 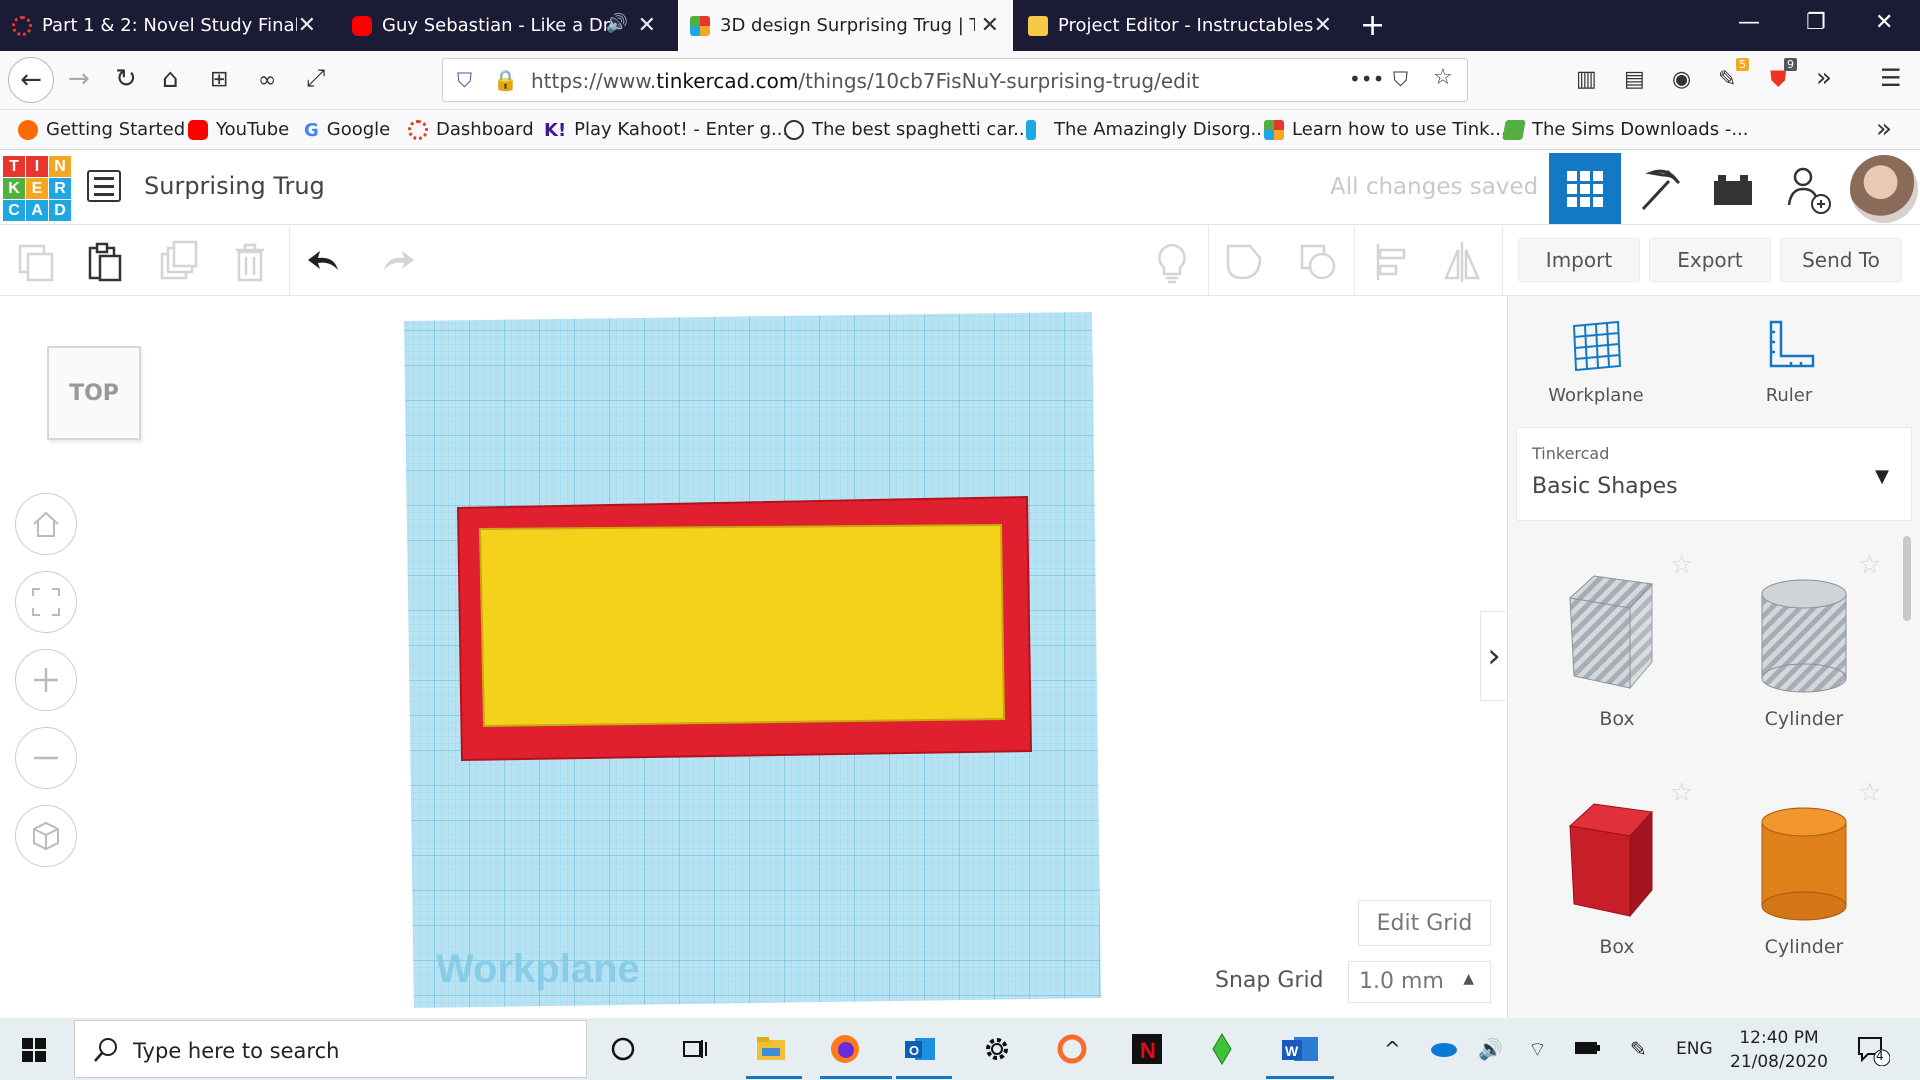 What do you see at coordinates (1172, 262) in the screenshot?
I see `lightbulb-icon` at bounding box center [1172, 262].